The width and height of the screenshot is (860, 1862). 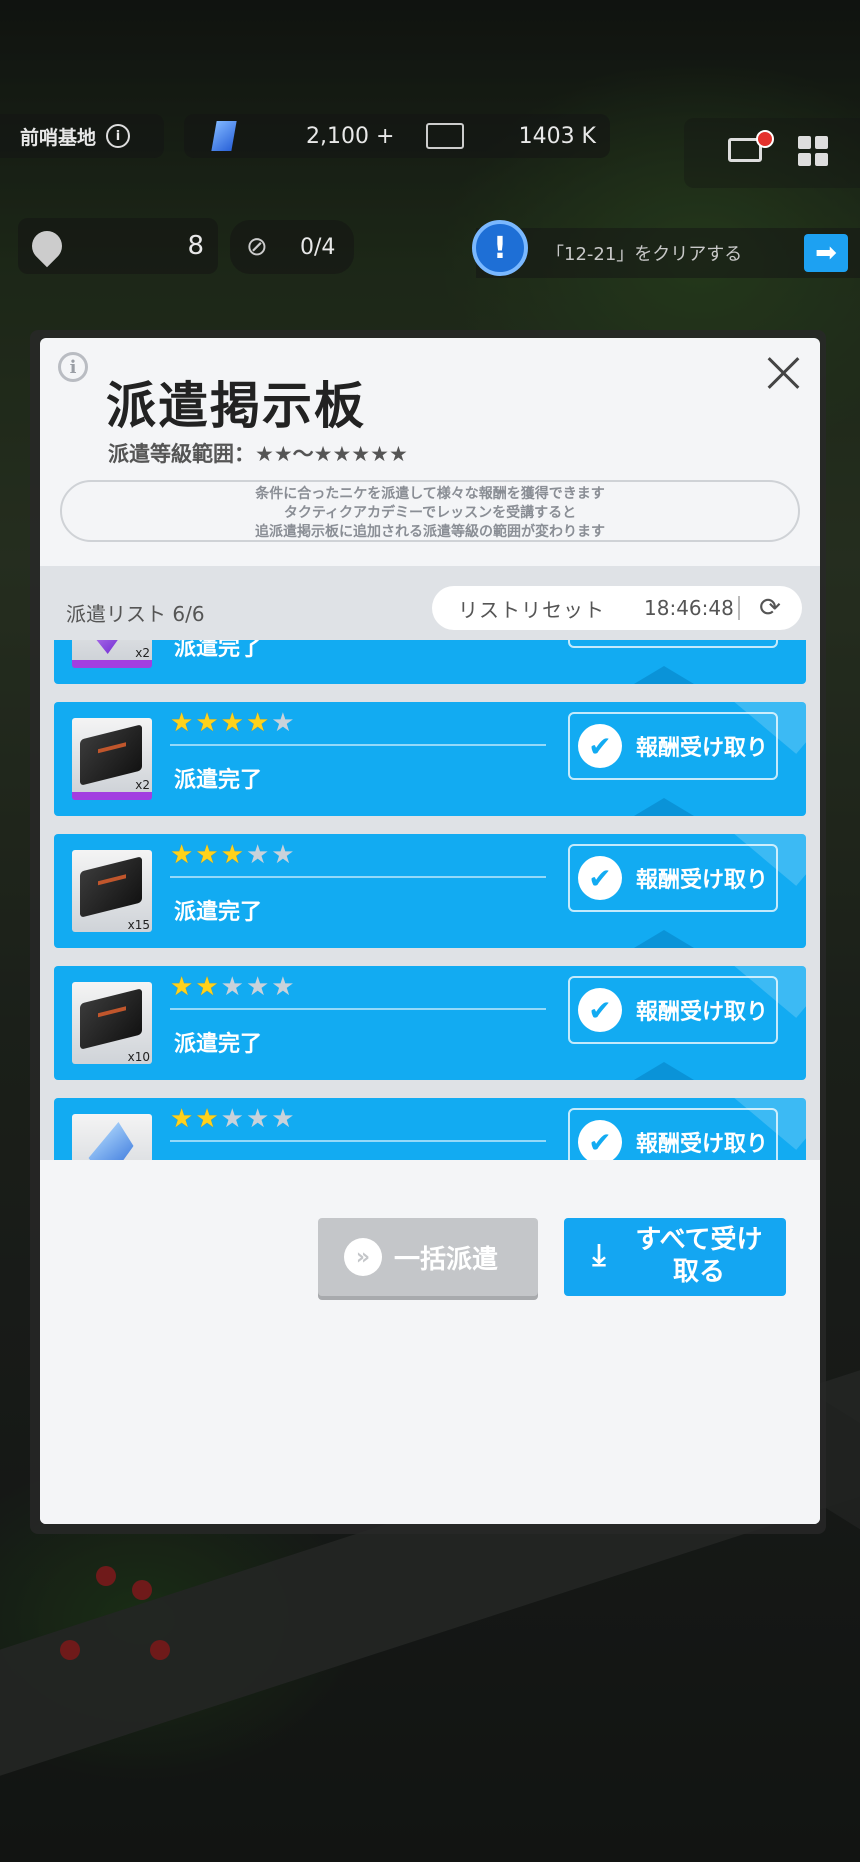 I want to click on reset-label: リストリセット, so click(x=531, y=609).